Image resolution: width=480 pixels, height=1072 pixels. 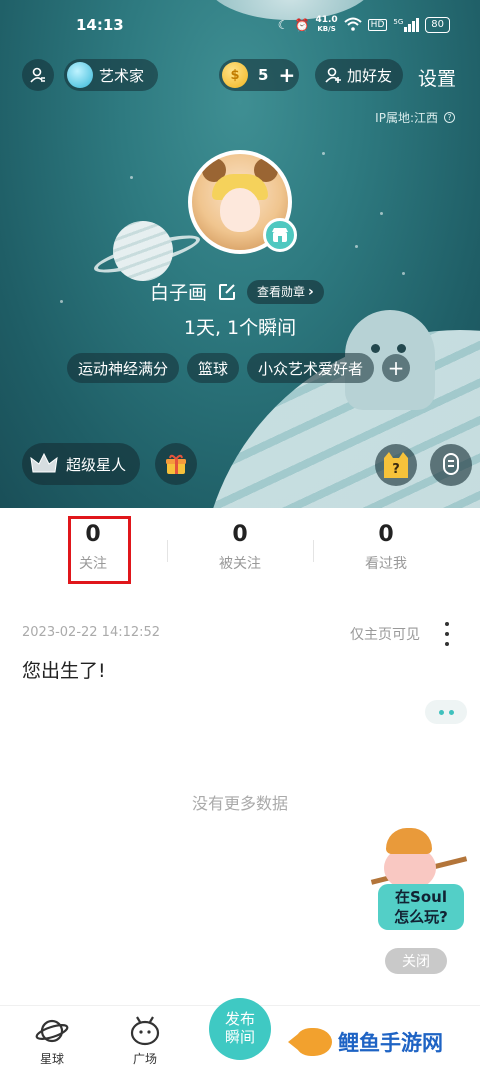 I want to click on status-icons: ☾ ⏰ 41.0 KB/S HD 5G 80, so click(x=364, y=25).